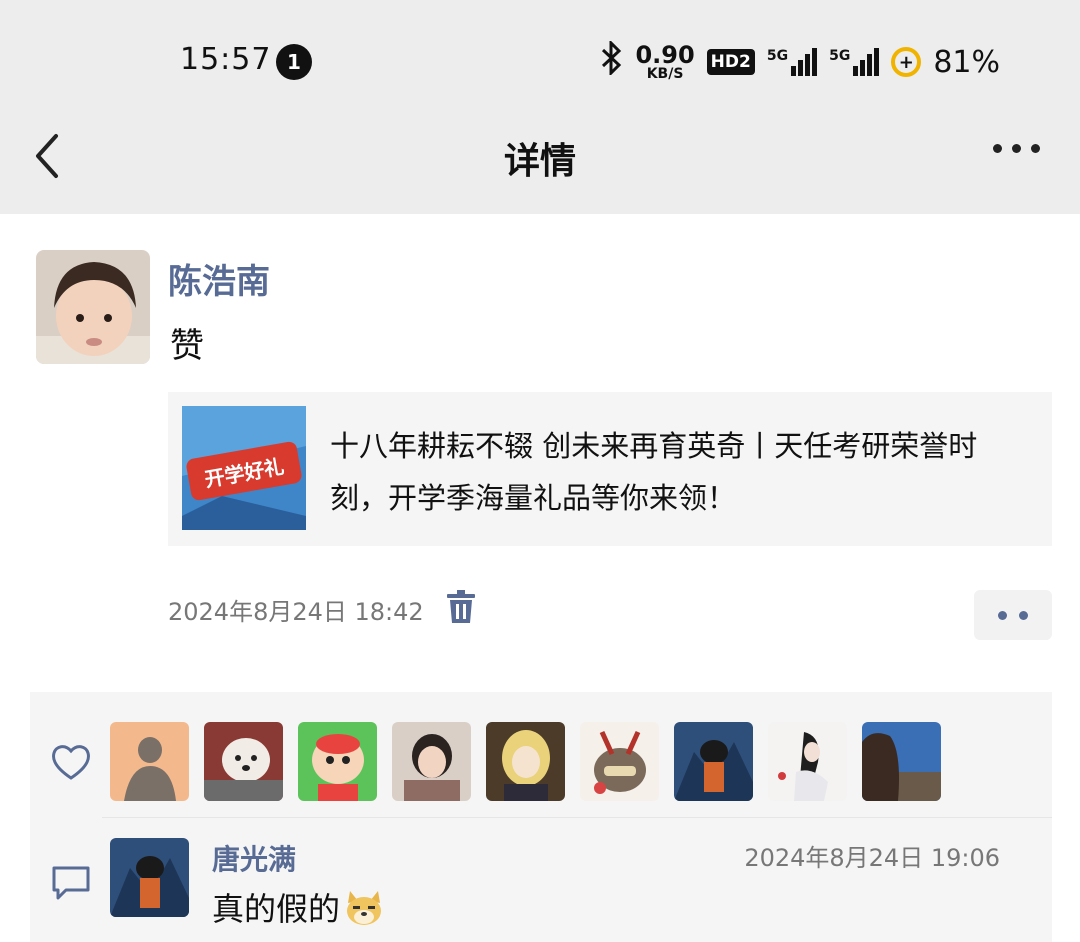 Image resolution: width=1080 pixels, height=942 pixels. Describe the element at coordinates (665, 74) in the screenshot. I see `net-speed-unit: KB/S` at that location.